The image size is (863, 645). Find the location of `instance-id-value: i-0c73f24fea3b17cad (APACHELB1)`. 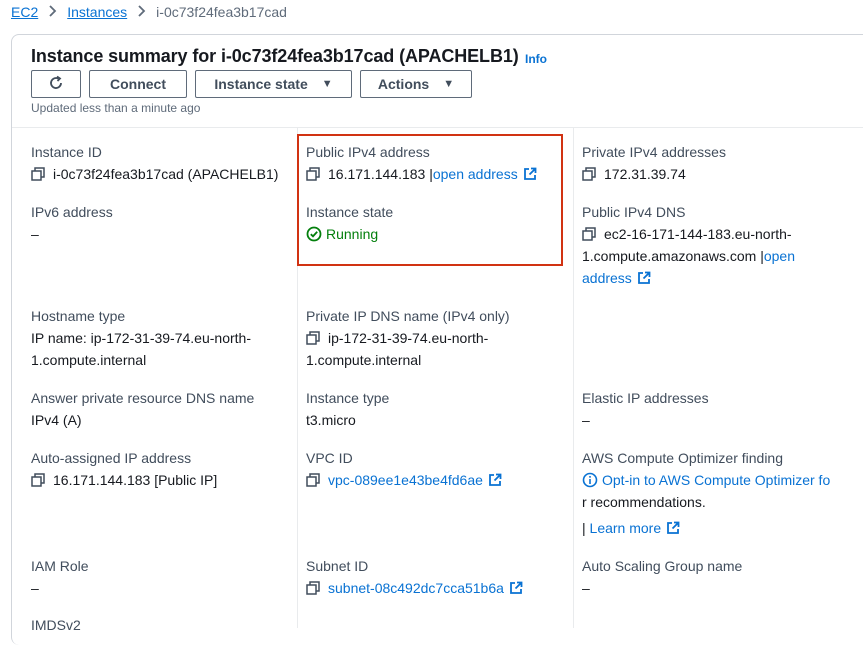

instance-id-value: i-0c73f24fea3b17cad (APACHELB1) is located at coordinates (154, 175).